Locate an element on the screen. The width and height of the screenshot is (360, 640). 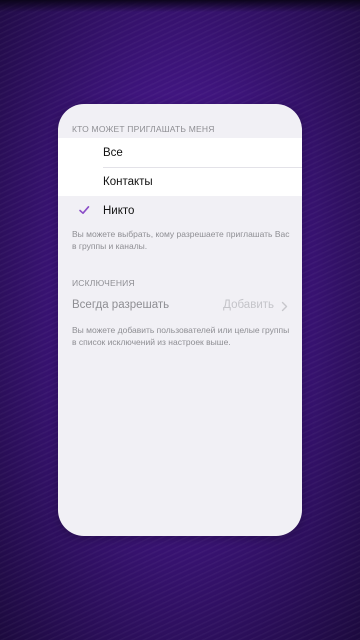
chevron-right-icon is located at coordinates (284, 306).